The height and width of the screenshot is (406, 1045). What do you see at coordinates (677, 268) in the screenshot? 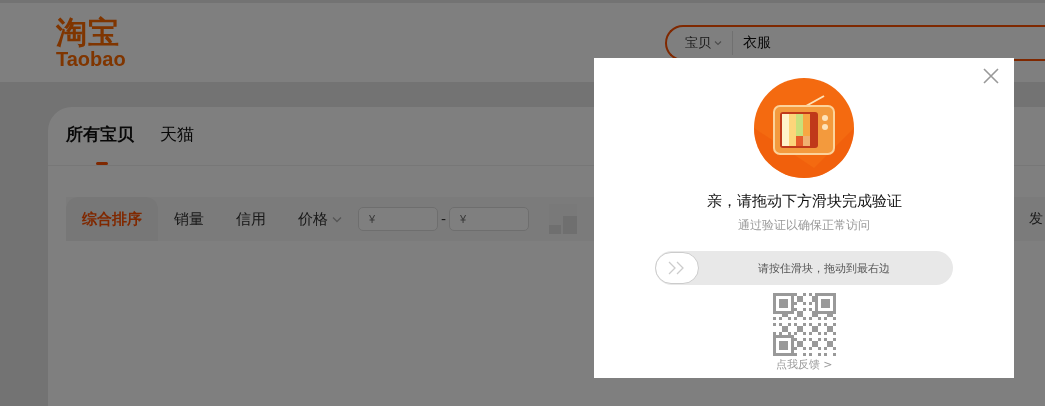
I see `slider-handle` at bounding box center [677, 268].